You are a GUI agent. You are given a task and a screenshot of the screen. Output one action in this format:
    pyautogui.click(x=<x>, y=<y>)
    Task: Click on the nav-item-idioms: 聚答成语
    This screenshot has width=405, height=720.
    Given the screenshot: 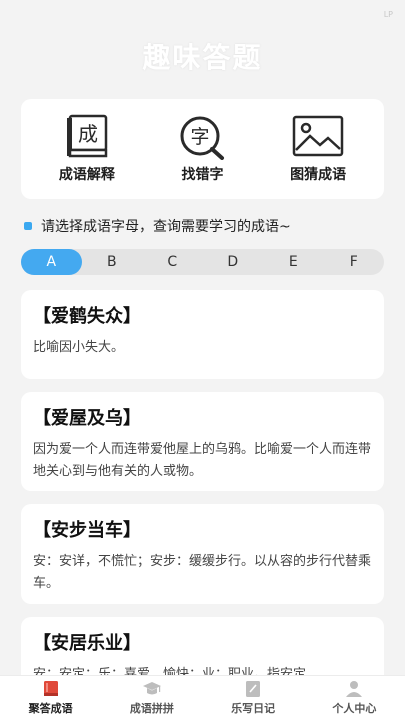 What is the action you would take?
    pyautogui.click(x=50, y=698)
    